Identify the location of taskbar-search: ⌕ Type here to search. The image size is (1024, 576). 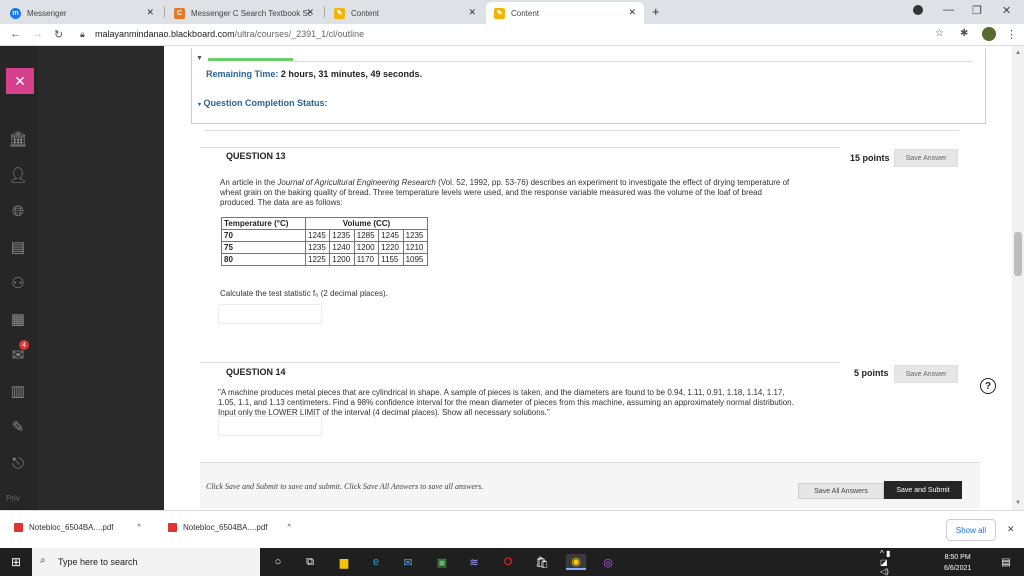
(146, 562).